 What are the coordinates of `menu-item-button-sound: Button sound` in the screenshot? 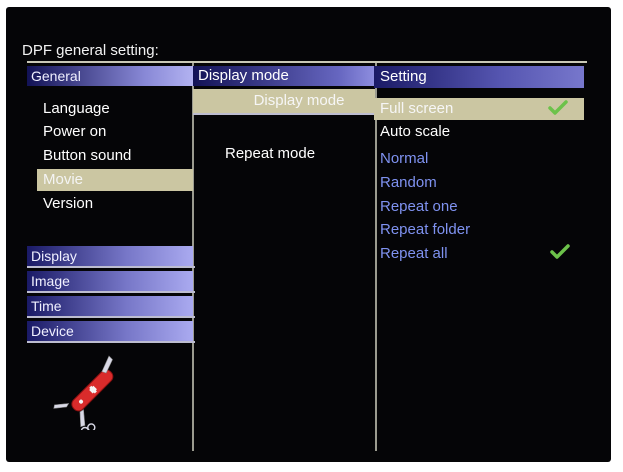 It's located at (115, 156).